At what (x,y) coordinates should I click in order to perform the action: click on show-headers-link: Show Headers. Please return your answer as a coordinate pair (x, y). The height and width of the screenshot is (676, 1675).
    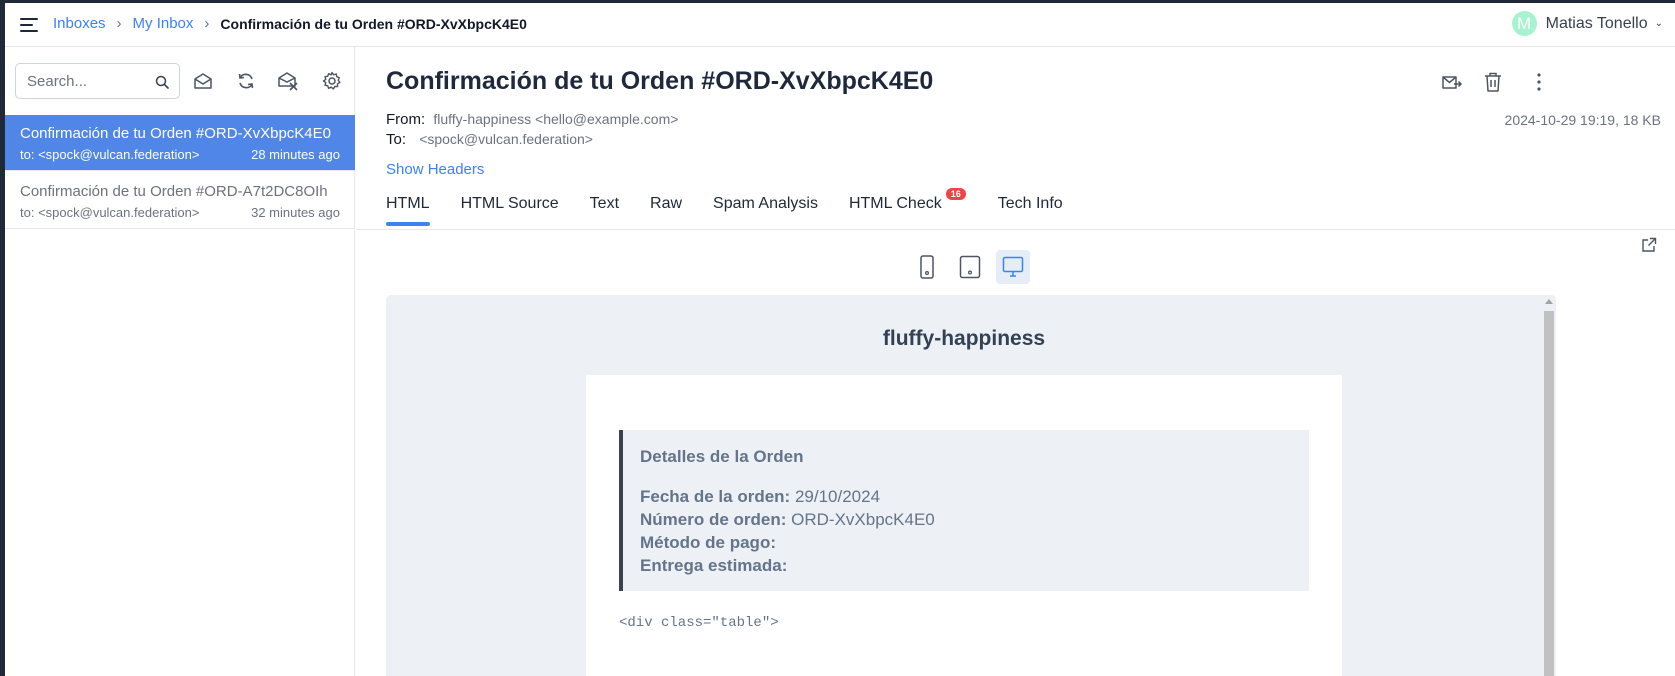
    Looking at the image, I should click on (435, 169).